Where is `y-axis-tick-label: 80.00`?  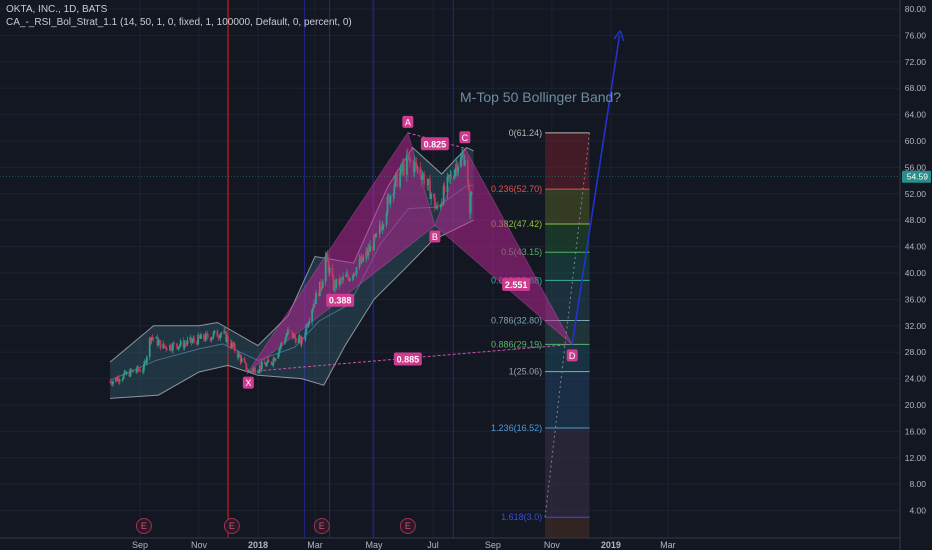 y-axis-tick-label: 80.00 is located at coordinates (916, 9).